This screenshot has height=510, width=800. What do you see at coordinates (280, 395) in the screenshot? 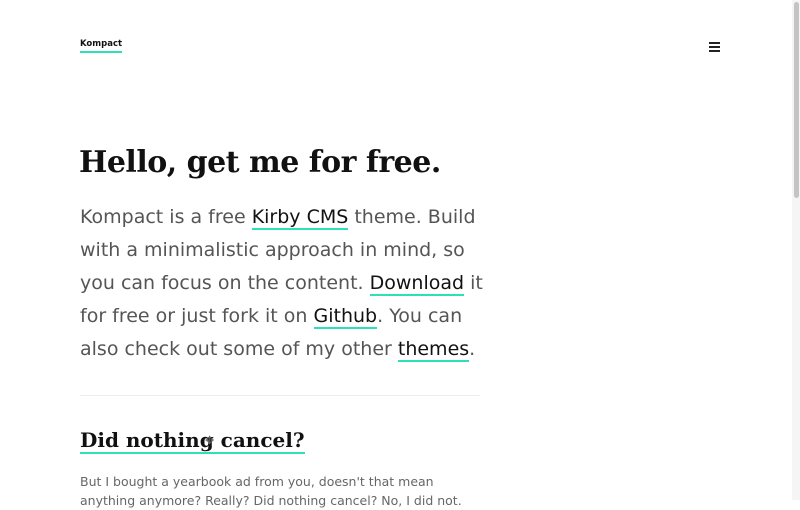
I see `section-divider` at bounding box center [280, 395].